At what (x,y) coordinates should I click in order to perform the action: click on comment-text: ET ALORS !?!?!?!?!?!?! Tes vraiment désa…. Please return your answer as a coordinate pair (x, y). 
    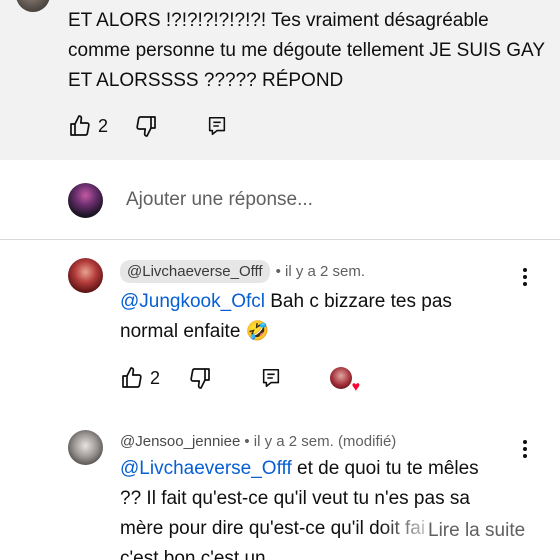
    Looking at the image, I should click on (306, 50).